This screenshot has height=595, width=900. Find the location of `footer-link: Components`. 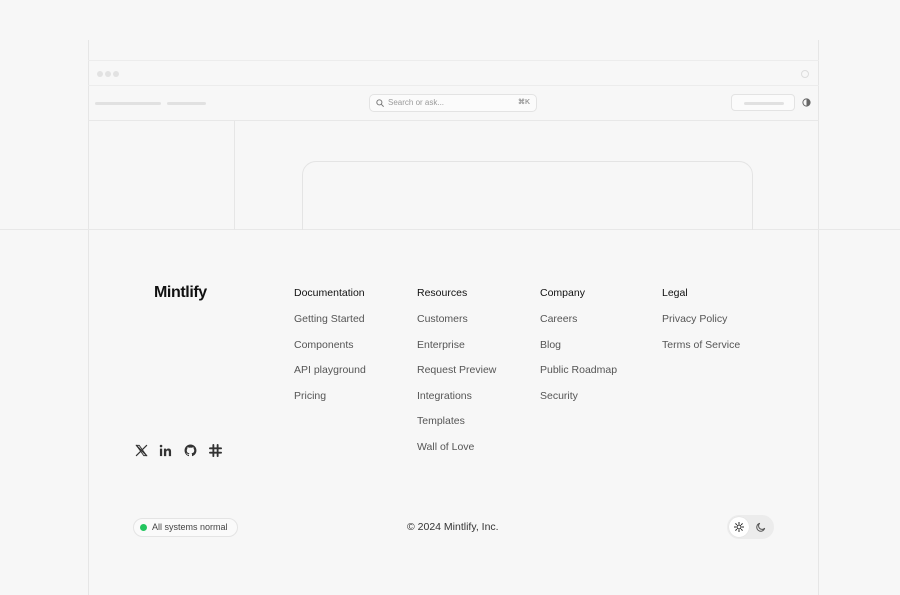

footer-link: Components is located at coordinates (330, 352).